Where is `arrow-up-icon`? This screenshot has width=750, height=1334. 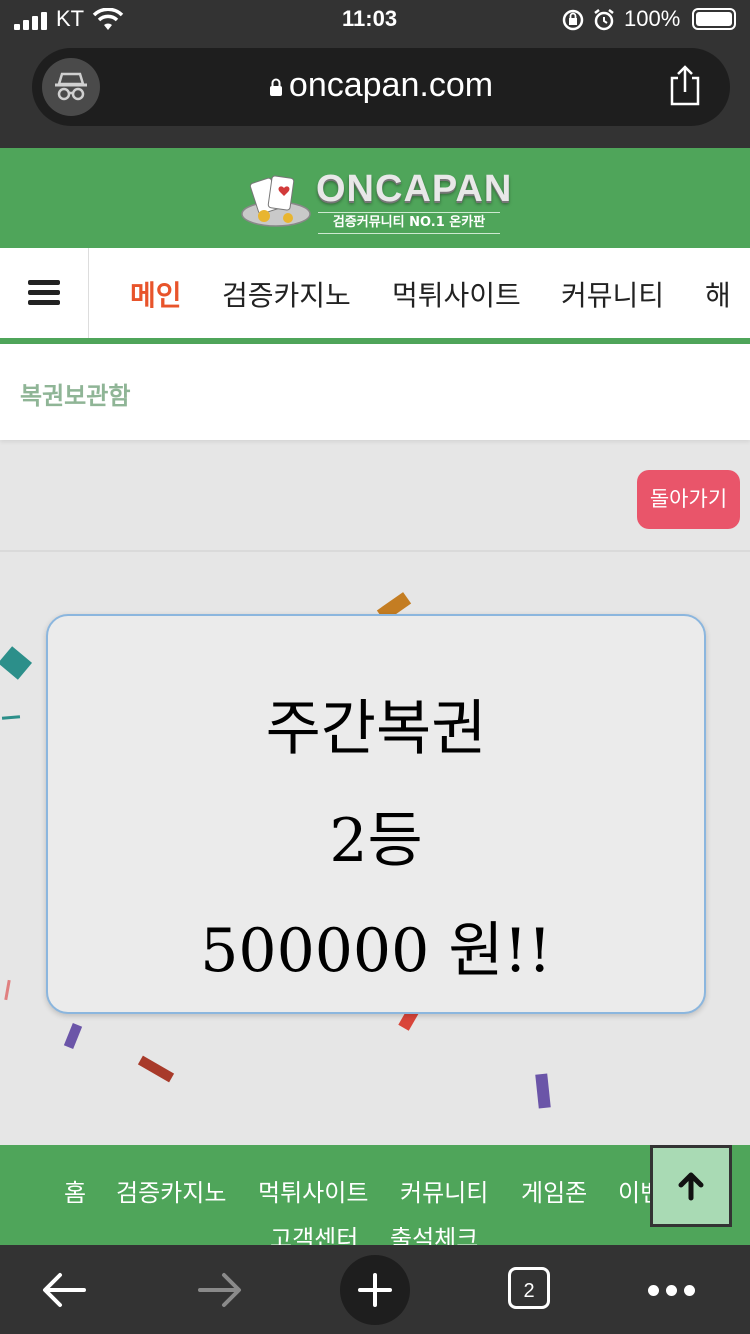 arrow-up-icon is located at coordinates (691, 1186).